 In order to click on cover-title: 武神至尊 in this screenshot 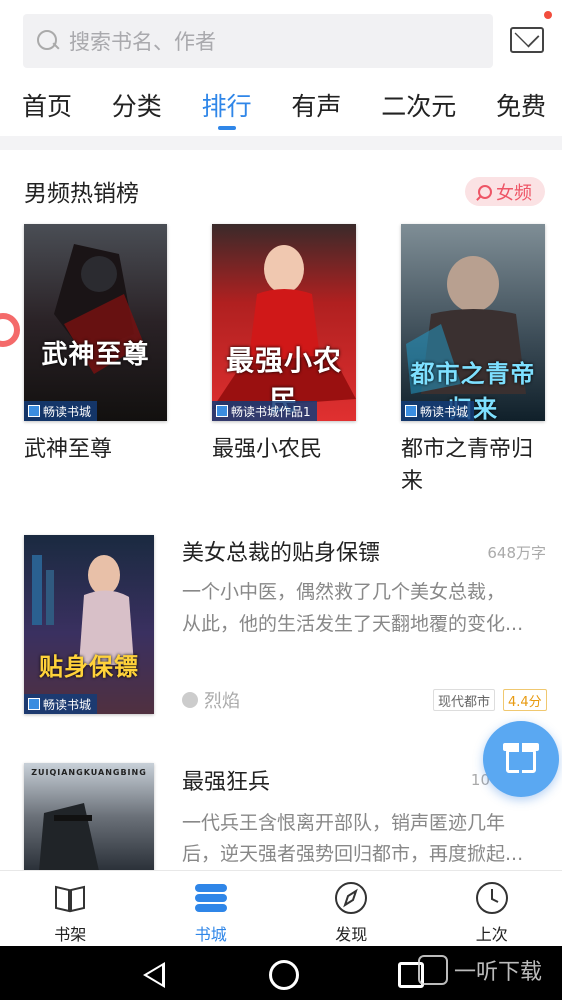, I will do `click(95, 355)`.